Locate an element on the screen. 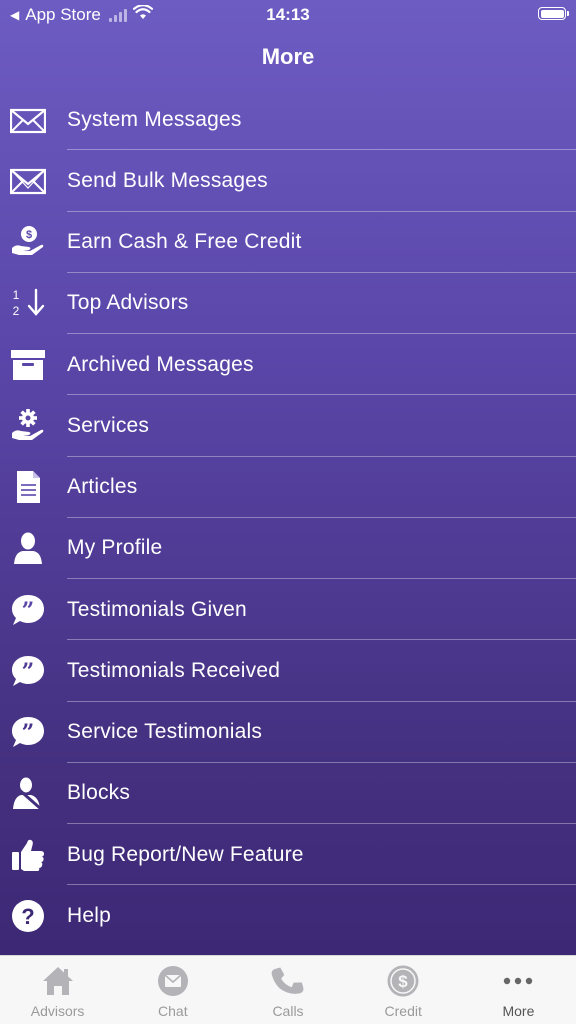 Image resolution: width=576 pixels, height=1024 pixels. page-title: More is located at coordinates (288, 56).